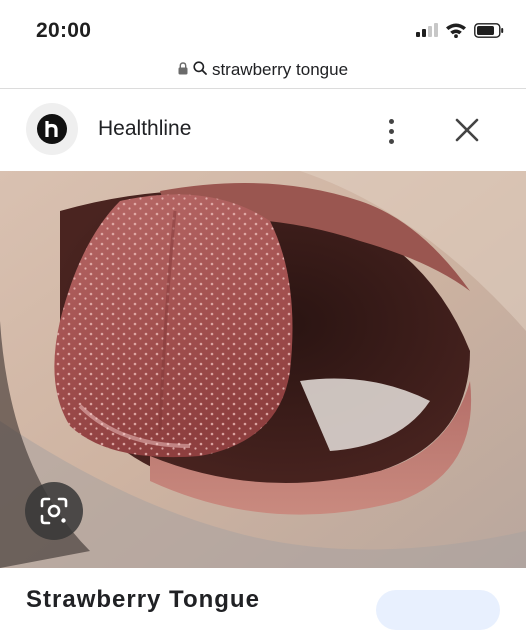 The height and width of the screenshot is (630, 526). Describe the element at coordinates (391, 131) in the screenshot. I see `more-vert-icon` at that location.